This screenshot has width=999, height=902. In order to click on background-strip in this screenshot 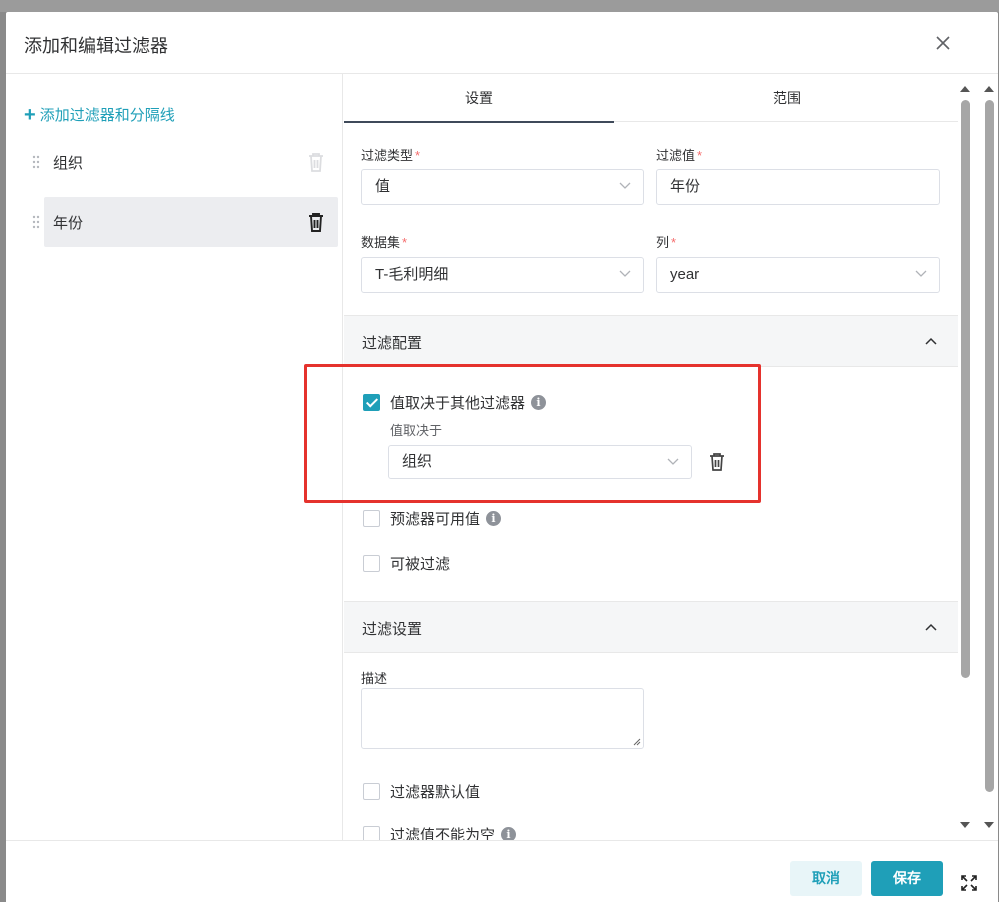, I will do `click(499, 6)`.